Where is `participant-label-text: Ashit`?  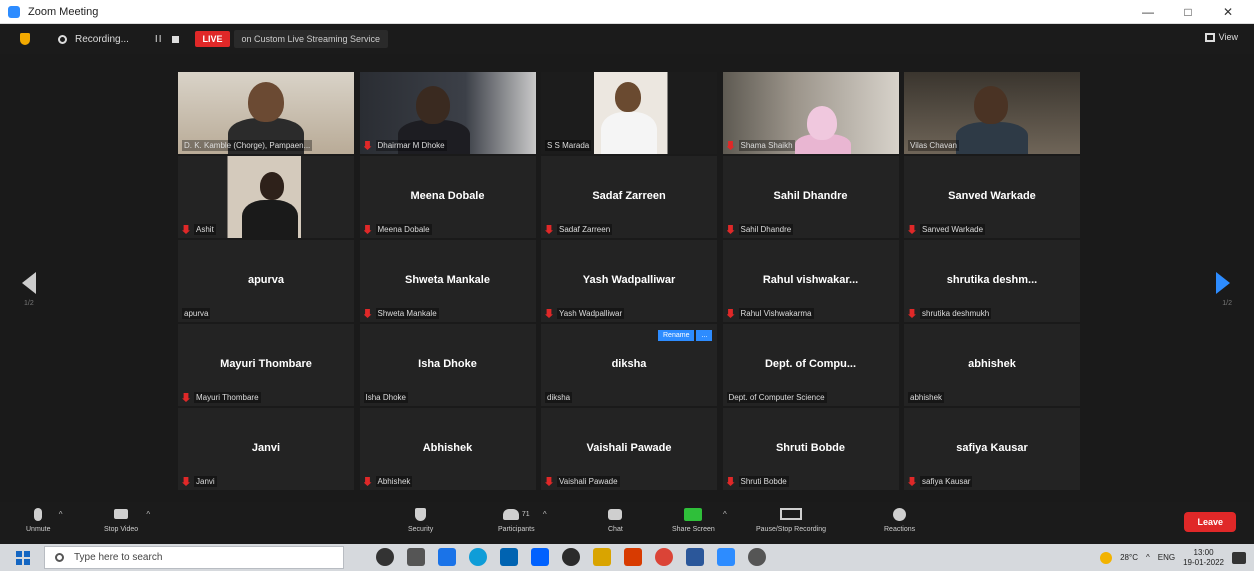
participant-label-text: Ashit is located at coordinates (205, 229).